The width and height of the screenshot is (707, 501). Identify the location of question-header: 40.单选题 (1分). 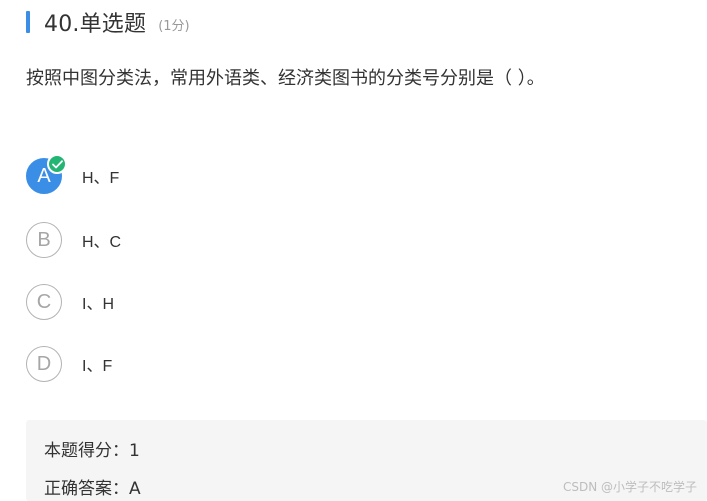
(108, 22).